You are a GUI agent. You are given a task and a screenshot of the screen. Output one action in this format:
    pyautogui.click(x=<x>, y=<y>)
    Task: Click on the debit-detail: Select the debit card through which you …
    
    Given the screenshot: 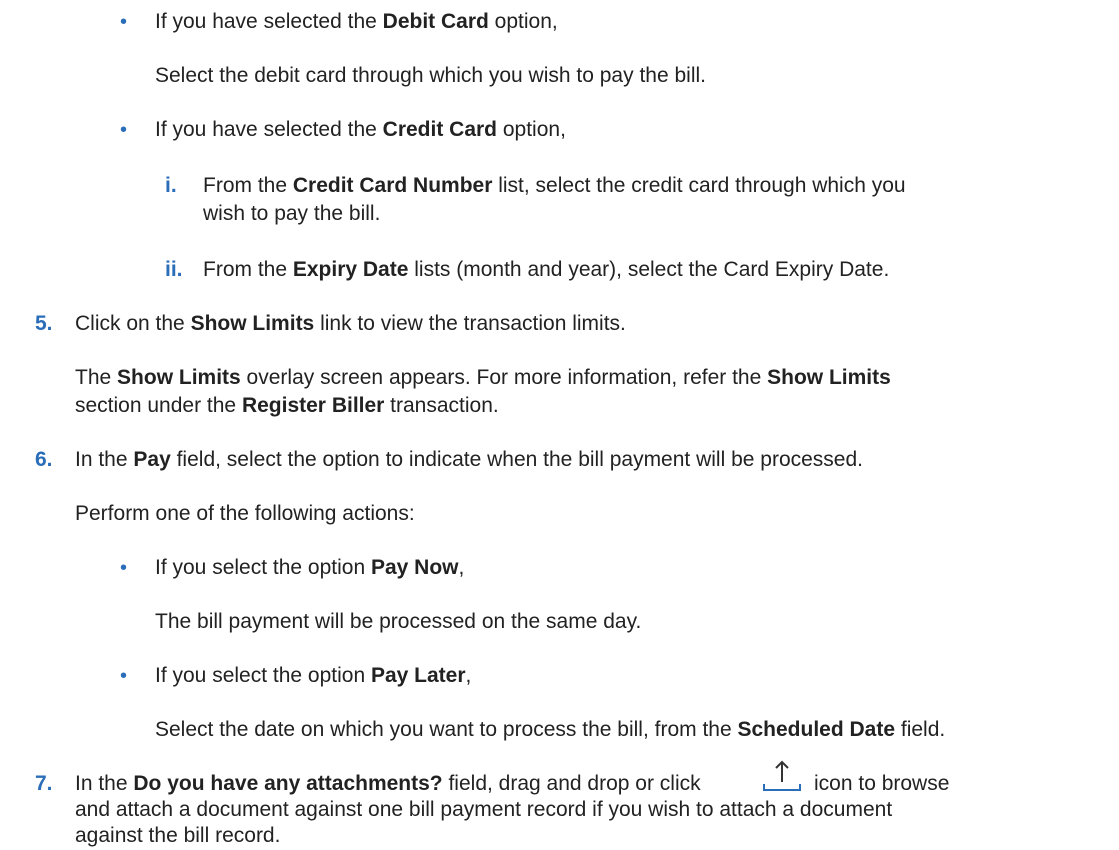 What is the action you would take?
    pyautogui.click(x=430, y=75)
    